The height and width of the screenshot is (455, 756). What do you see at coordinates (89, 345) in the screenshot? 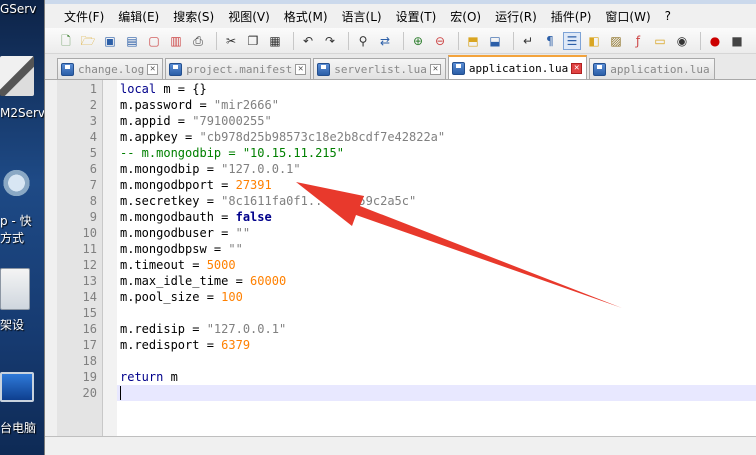
I see `line-number: 17` at bounding box center [89, 345].